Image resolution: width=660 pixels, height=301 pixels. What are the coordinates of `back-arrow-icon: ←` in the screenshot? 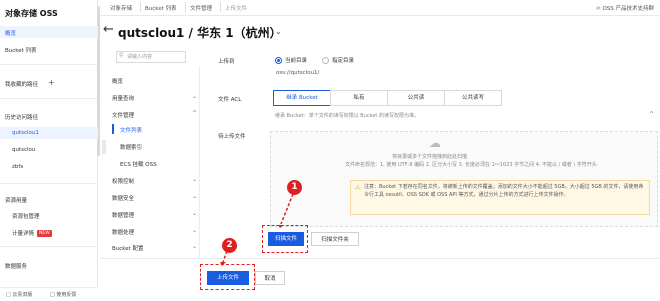 It's located at (108, 29).